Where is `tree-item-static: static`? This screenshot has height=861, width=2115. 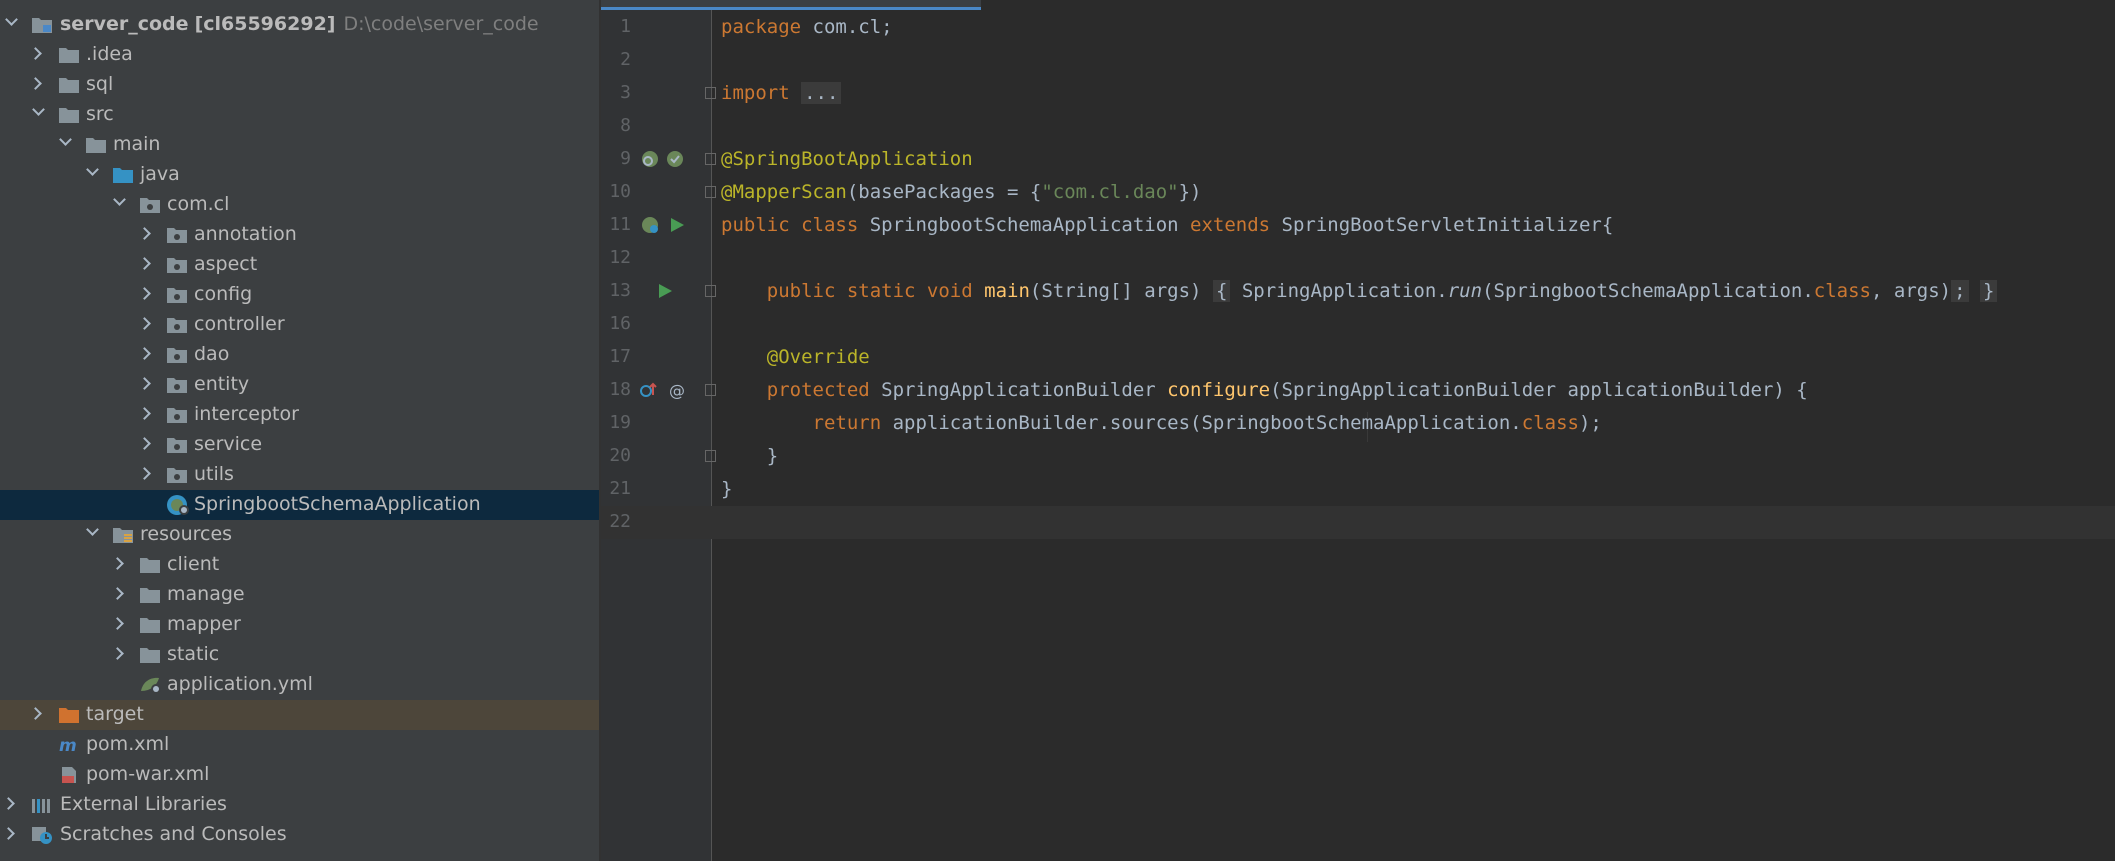 tree-item-static: static is located at coordinates (299, 655).